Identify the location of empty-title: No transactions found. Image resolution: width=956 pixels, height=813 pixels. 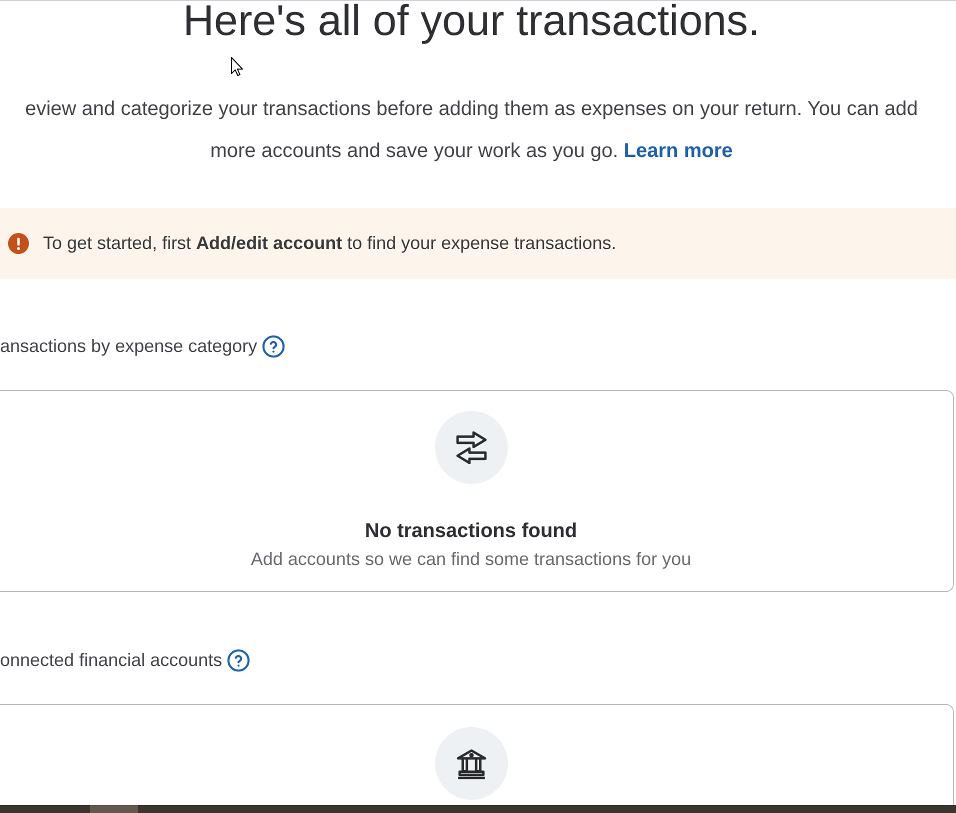
(471, 531).